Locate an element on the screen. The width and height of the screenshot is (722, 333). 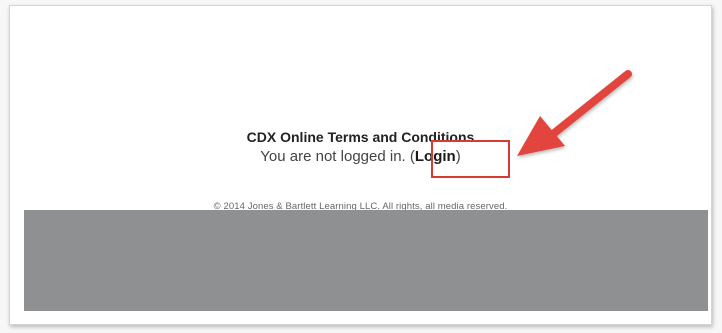
terms-title: CDX Online Terms and Conditions is located at coordinates (360, 137).